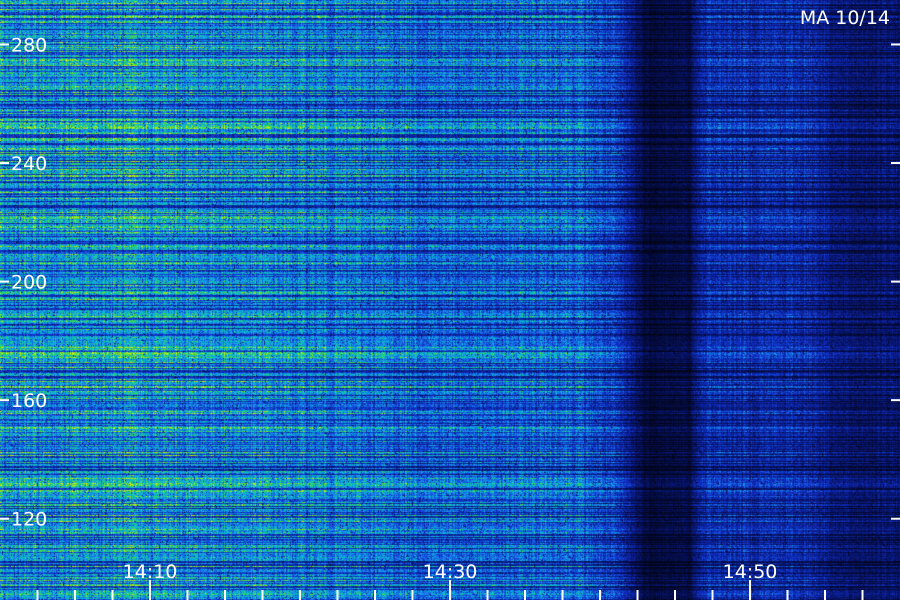 The image size is (900, 600). I want to click on y-tick-label: 160, so click(29, 401).